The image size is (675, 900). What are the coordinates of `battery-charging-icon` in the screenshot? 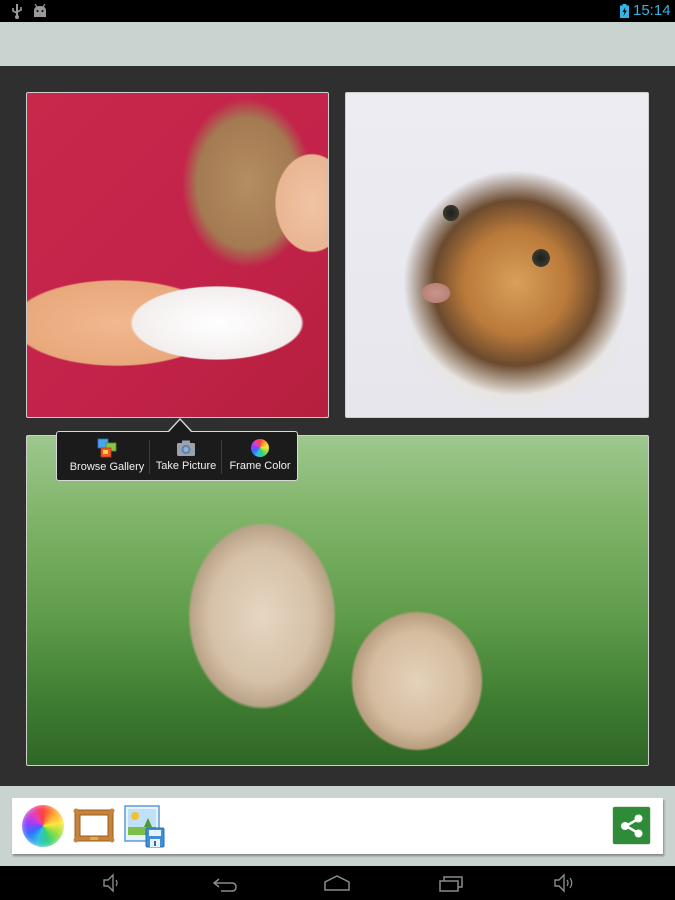 It's located at (624, 11).